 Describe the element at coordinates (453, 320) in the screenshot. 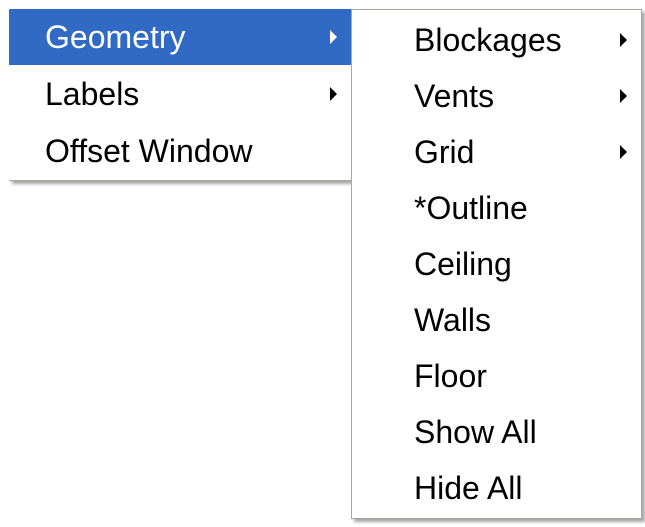

I see `submenu-item-label: Walls` at that location.